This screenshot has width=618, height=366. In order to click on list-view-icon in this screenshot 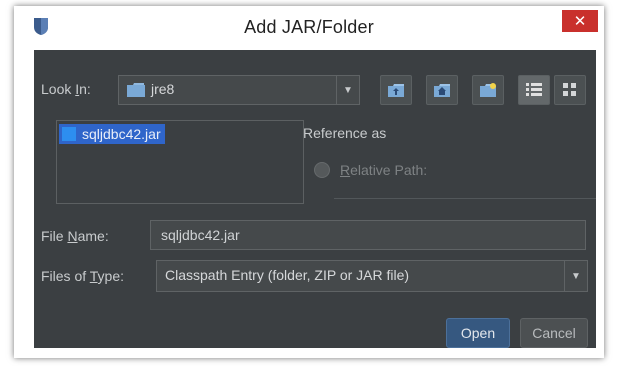, I will do `click(534, 89)`.